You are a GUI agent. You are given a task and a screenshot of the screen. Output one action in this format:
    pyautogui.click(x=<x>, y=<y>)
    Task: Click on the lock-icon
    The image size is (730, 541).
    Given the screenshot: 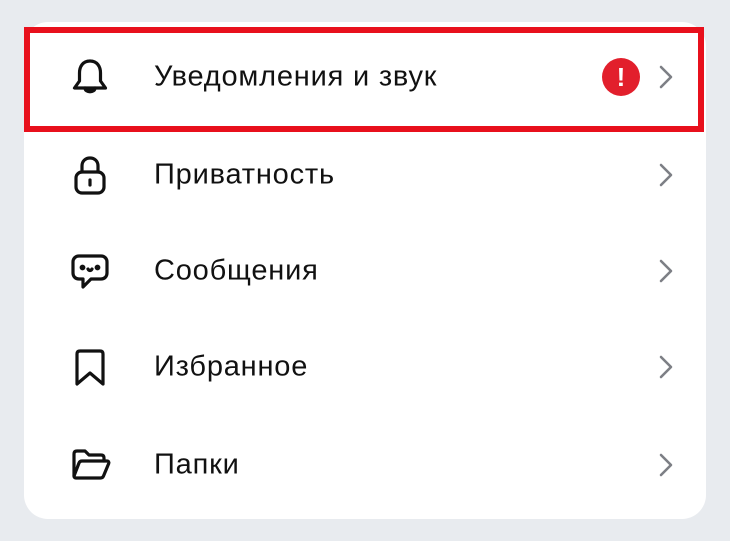 What is the action you would take?
    pyautogui.click(x=90, y=175)
    